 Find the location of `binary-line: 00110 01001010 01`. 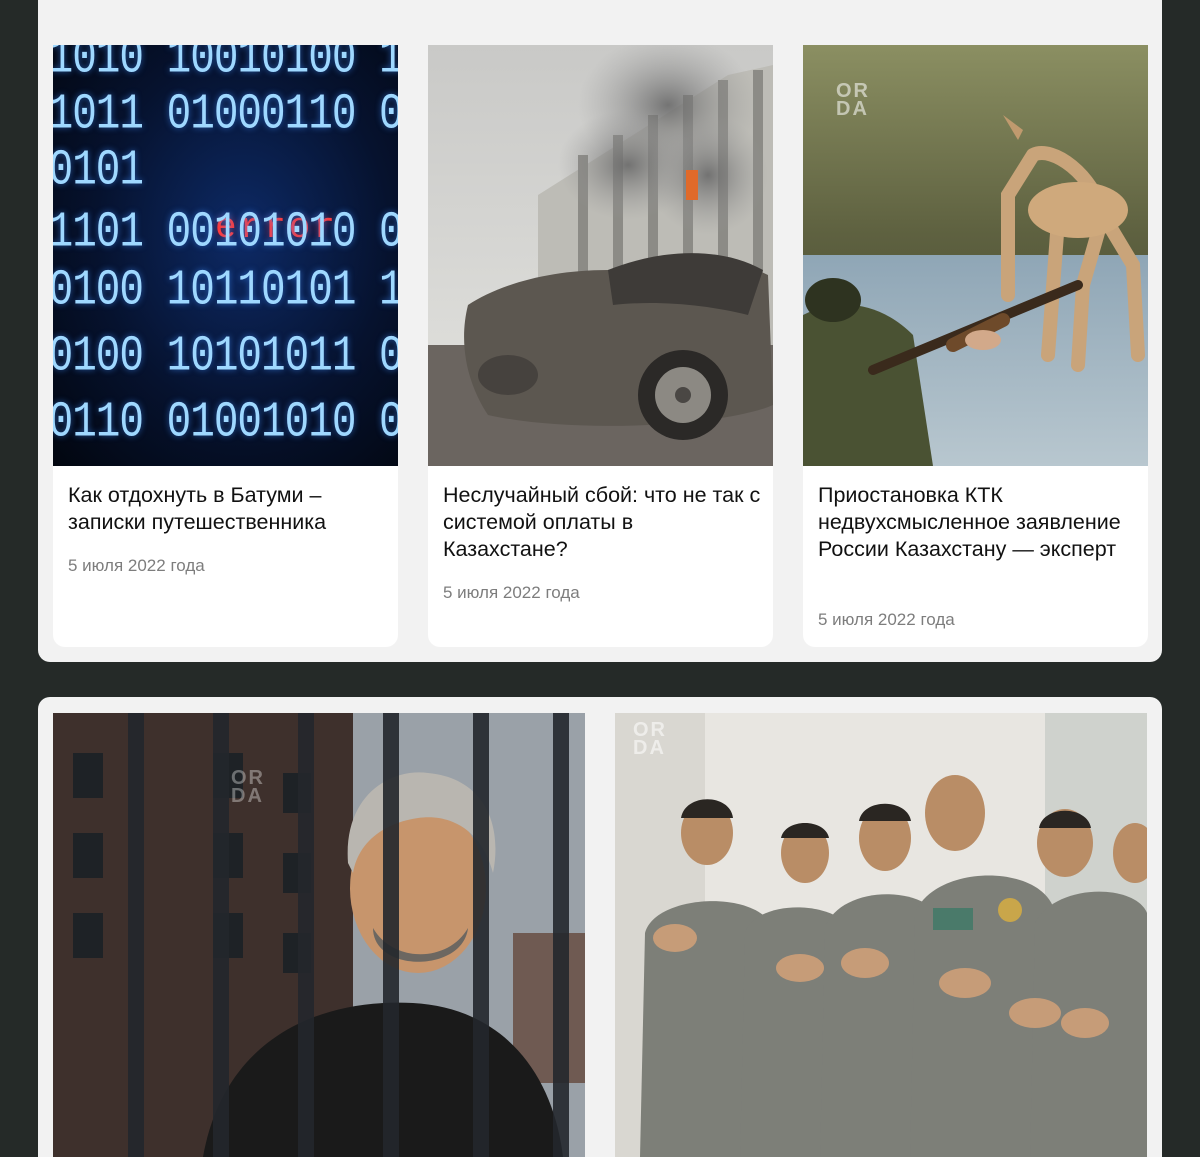

binary-line: 00110 01001010 01 is located at coordinates (225, 423).